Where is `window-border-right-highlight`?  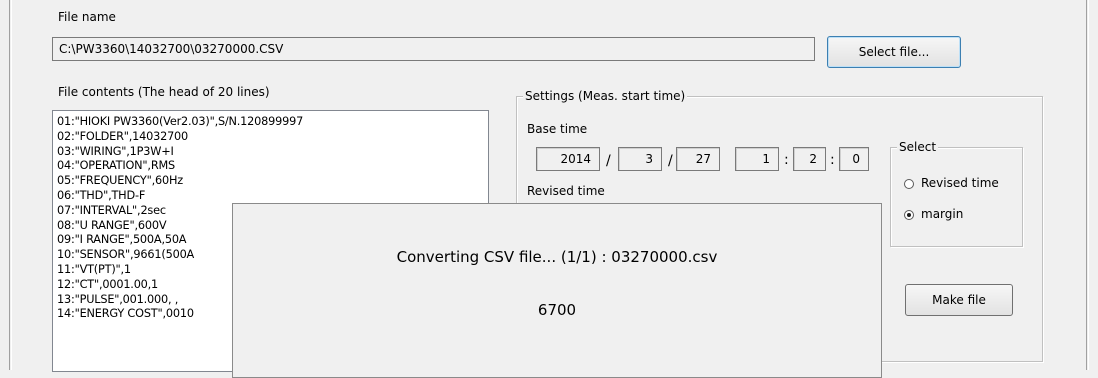 window-border-right-highlight is located at coordinates (1088, 185).